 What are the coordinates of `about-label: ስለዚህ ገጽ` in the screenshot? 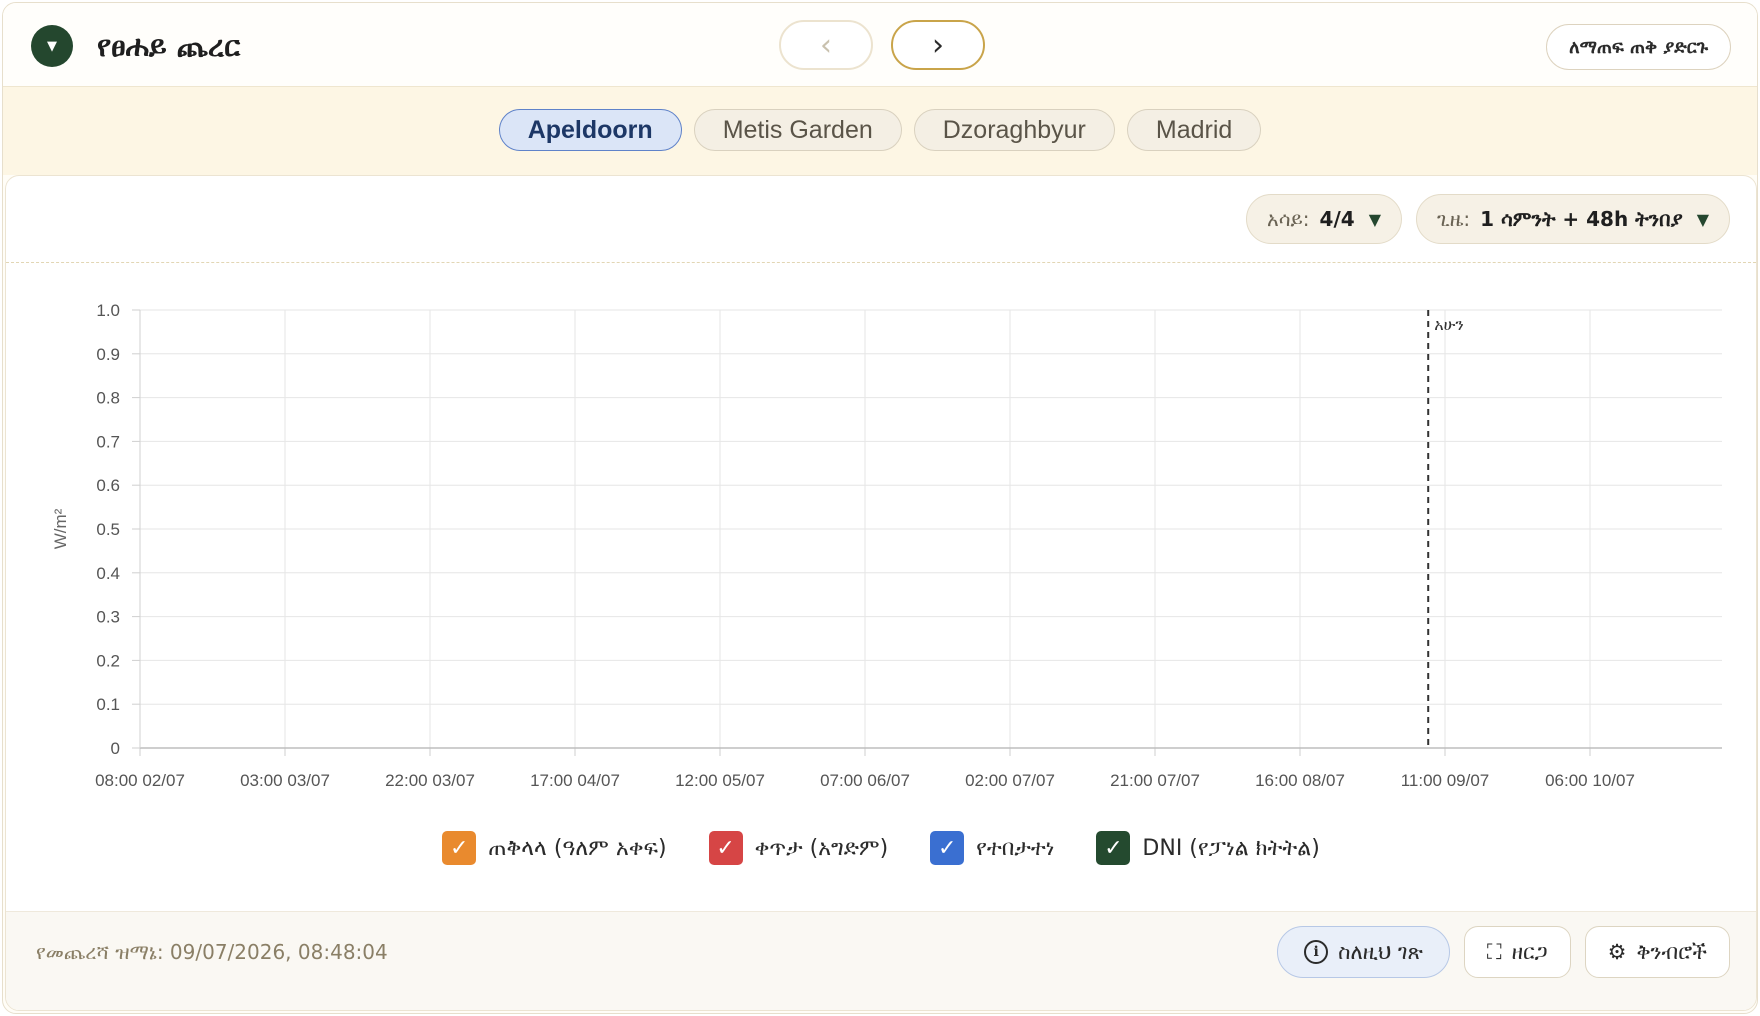 It's located at (1380, 951).